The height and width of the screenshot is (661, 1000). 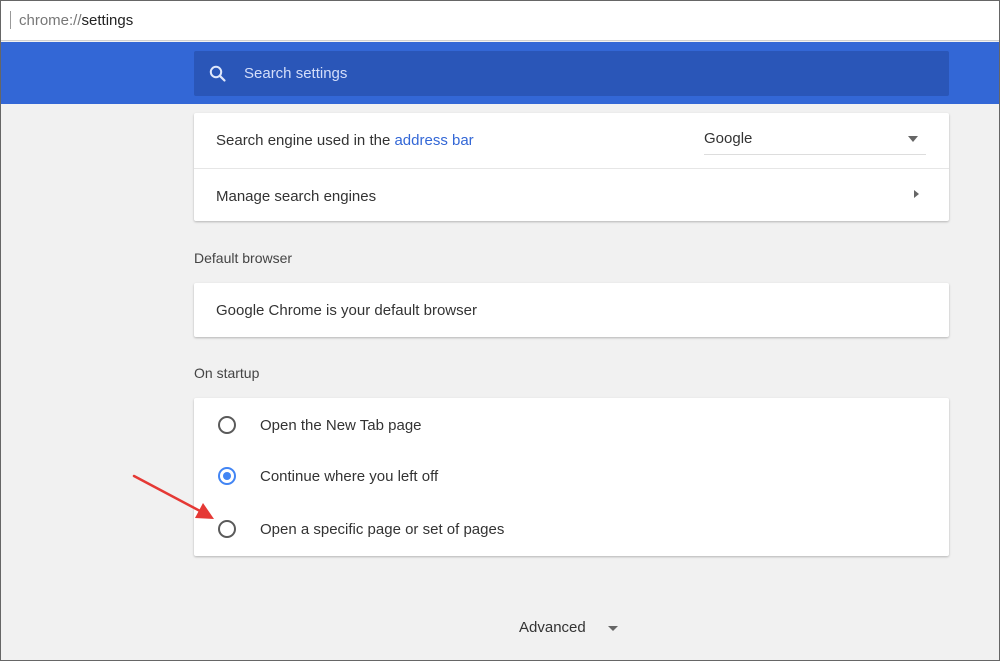 What do you see at coordinates (217, 73) in the screenshot?
I see `search-icon` at bounding box center [217, 73].